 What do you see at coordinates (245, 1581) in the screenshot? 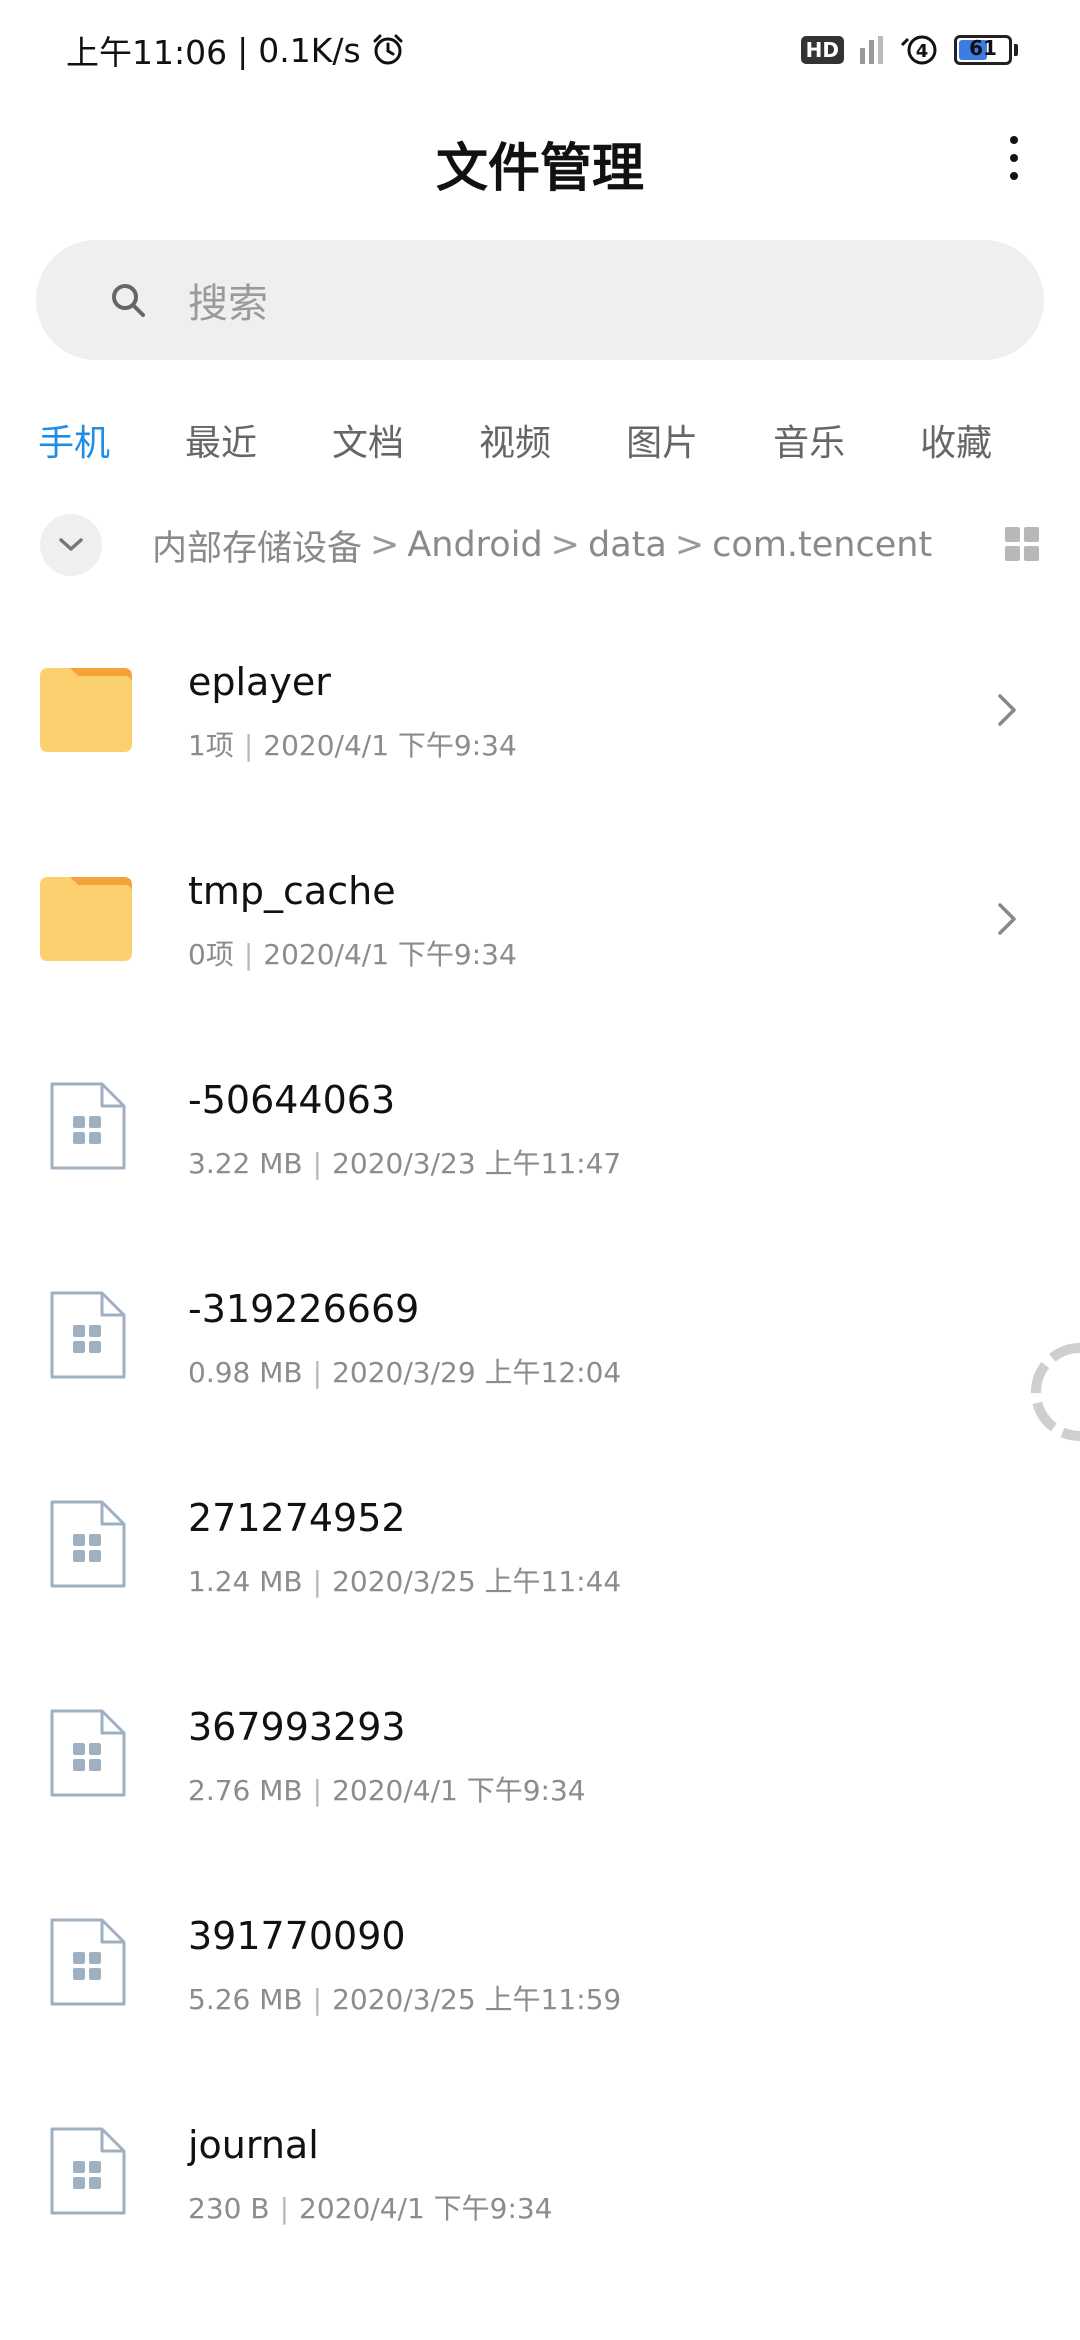
I see `file-size: 1.24 MB` at bounding box center [245, 1581].